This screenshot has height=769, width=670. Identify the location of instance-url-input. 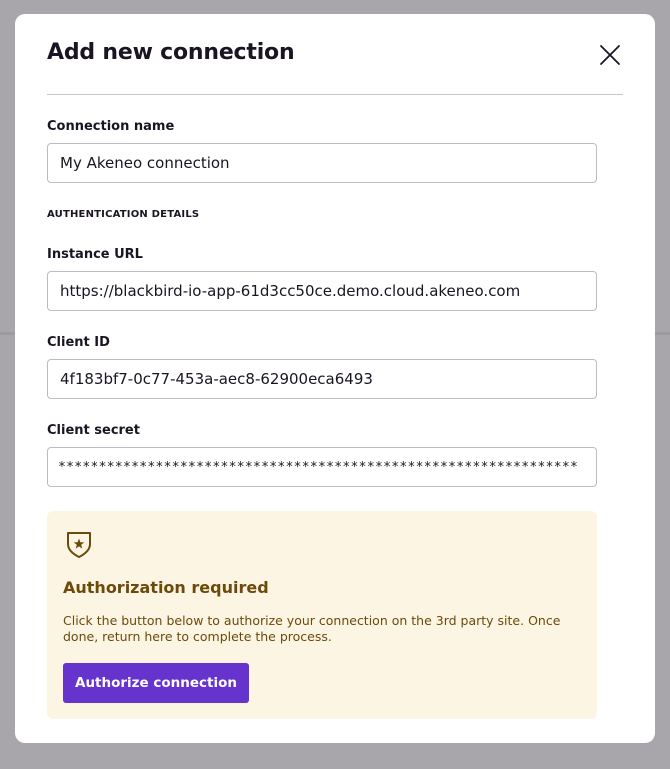
(322, 291).